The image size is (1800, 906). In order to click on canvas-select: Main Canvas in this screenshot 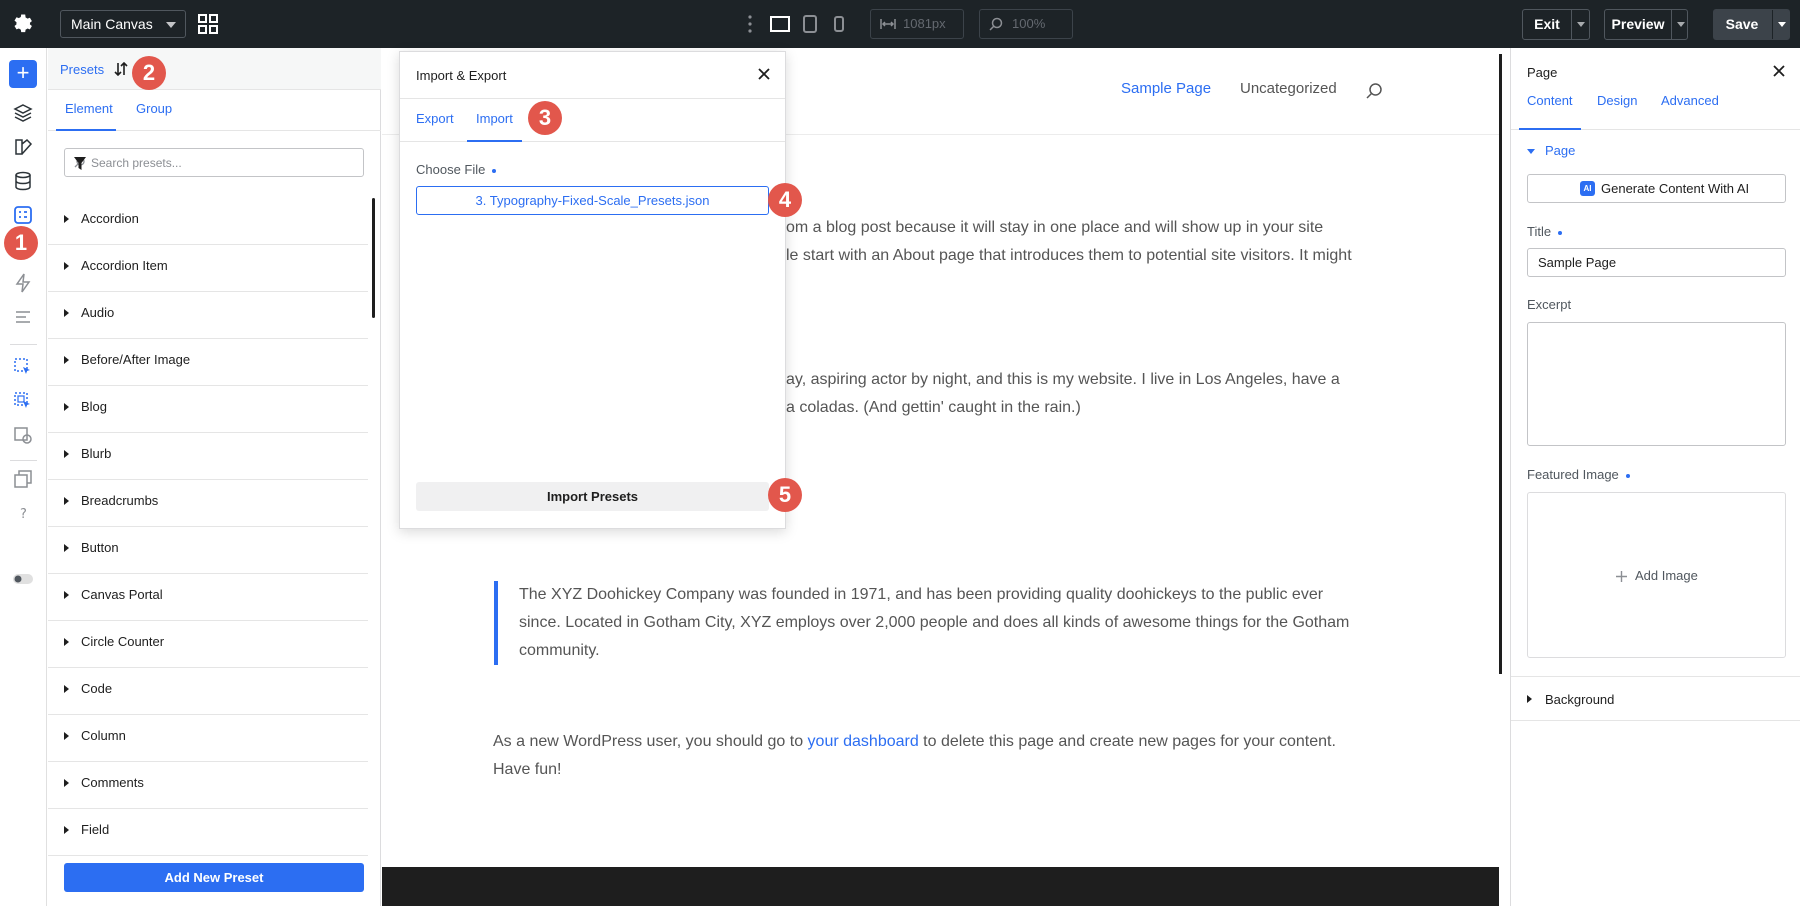, I will do `click(123, 24)`.